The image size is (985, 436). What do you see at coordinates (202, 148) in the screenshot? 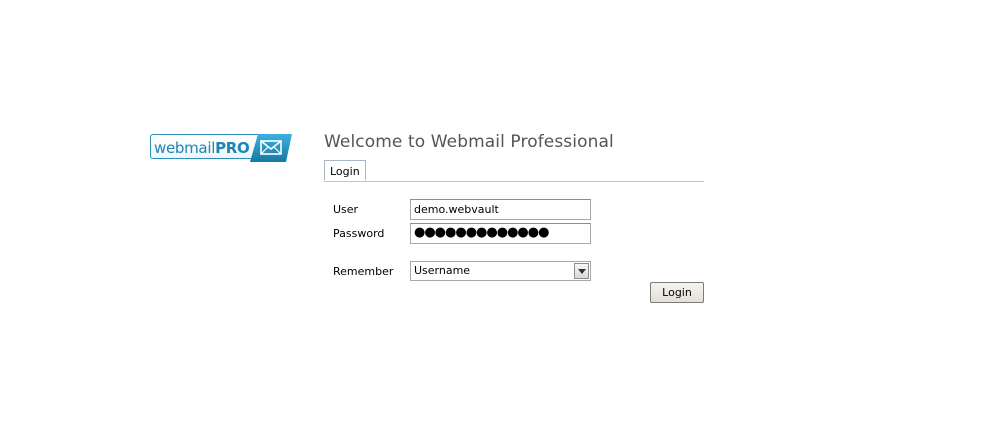
I see `logo-text: webmailPRO` at bounding box center [202, 148].